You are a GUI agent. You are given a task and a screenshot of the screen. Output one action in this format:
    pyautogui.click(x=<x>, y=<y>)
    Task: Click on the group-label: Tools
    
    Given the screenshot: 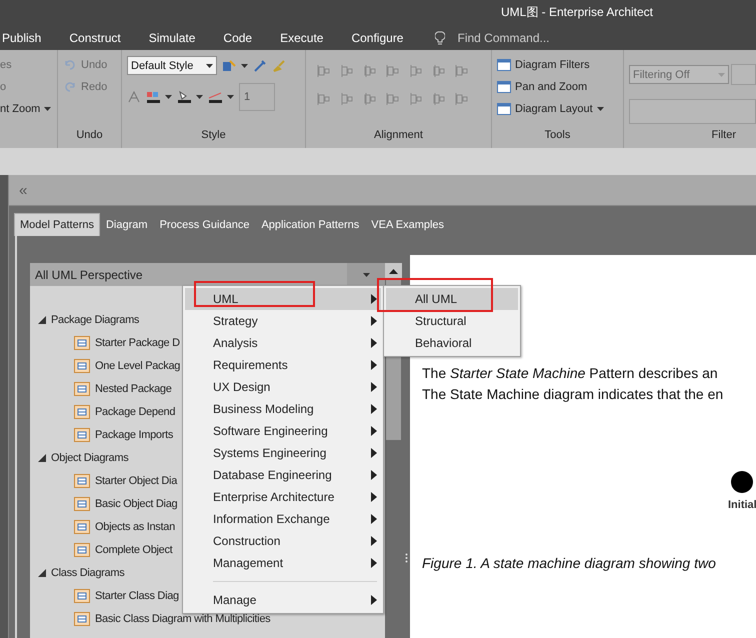 What is the action you would take?
    pyautogui.click(x=558, y=135)
    